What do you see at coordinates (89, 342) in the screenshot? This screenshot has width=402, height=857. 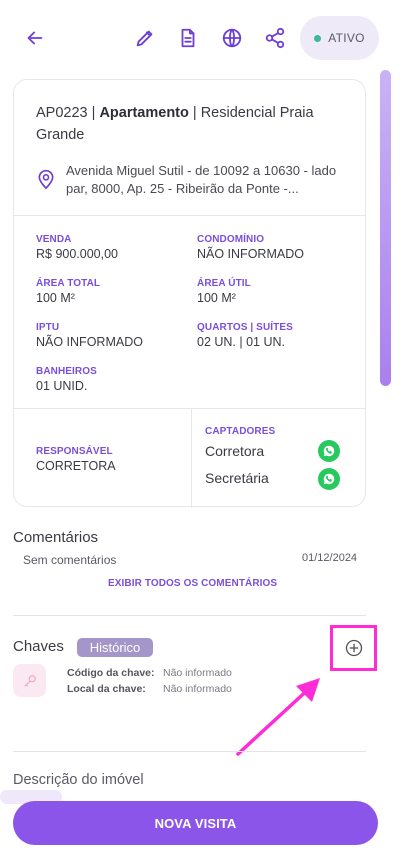 I see `iptu-value: NÃO INFORMADO` at bounding box center [89, 342].